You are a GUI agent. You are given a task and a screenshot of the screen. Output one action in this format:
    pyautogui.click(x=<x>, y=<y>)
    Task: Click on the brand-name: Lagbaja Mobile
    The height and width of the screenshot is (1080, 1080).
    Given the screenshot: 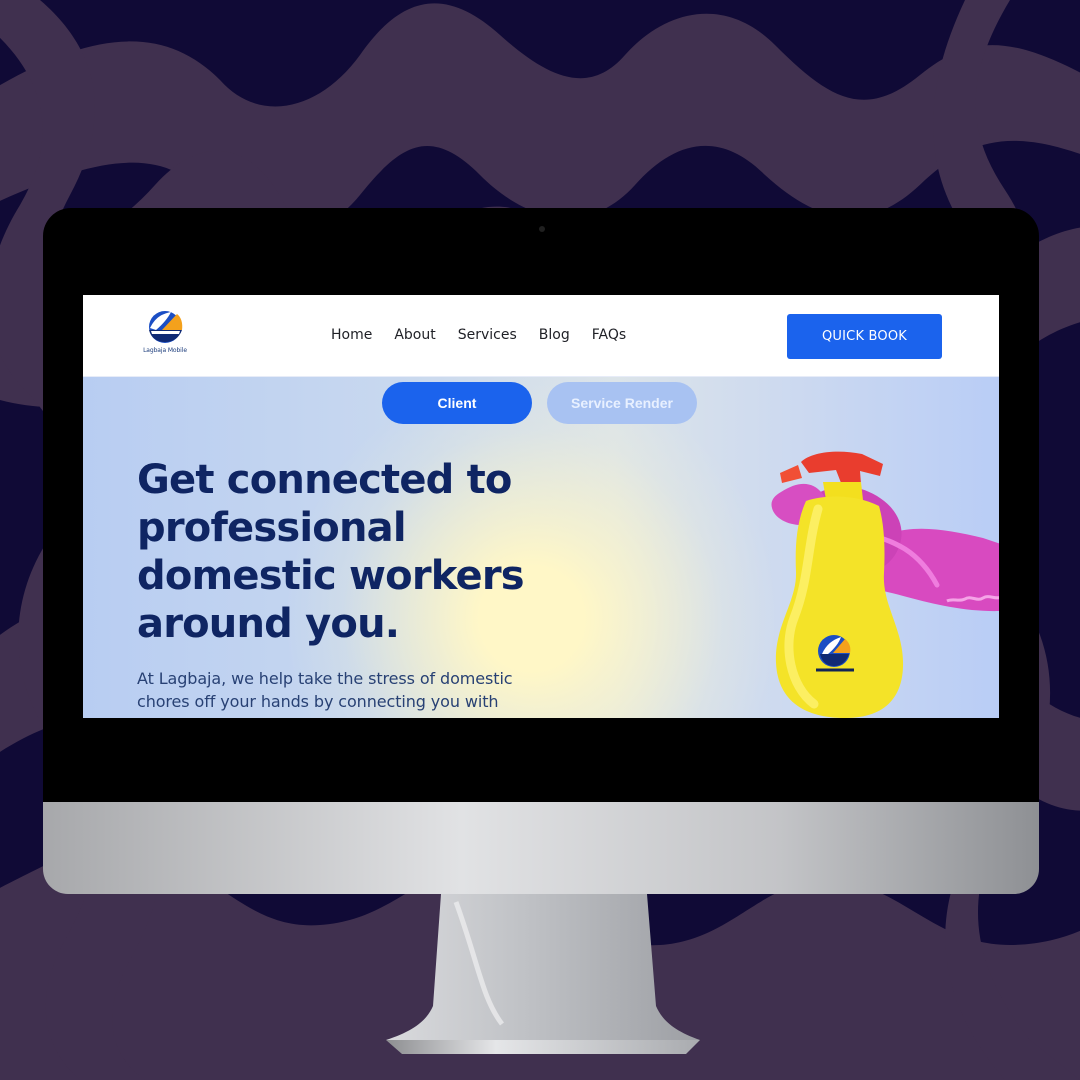 What is the action you would take?
    pyautogui.click(x=165, y=350)
    